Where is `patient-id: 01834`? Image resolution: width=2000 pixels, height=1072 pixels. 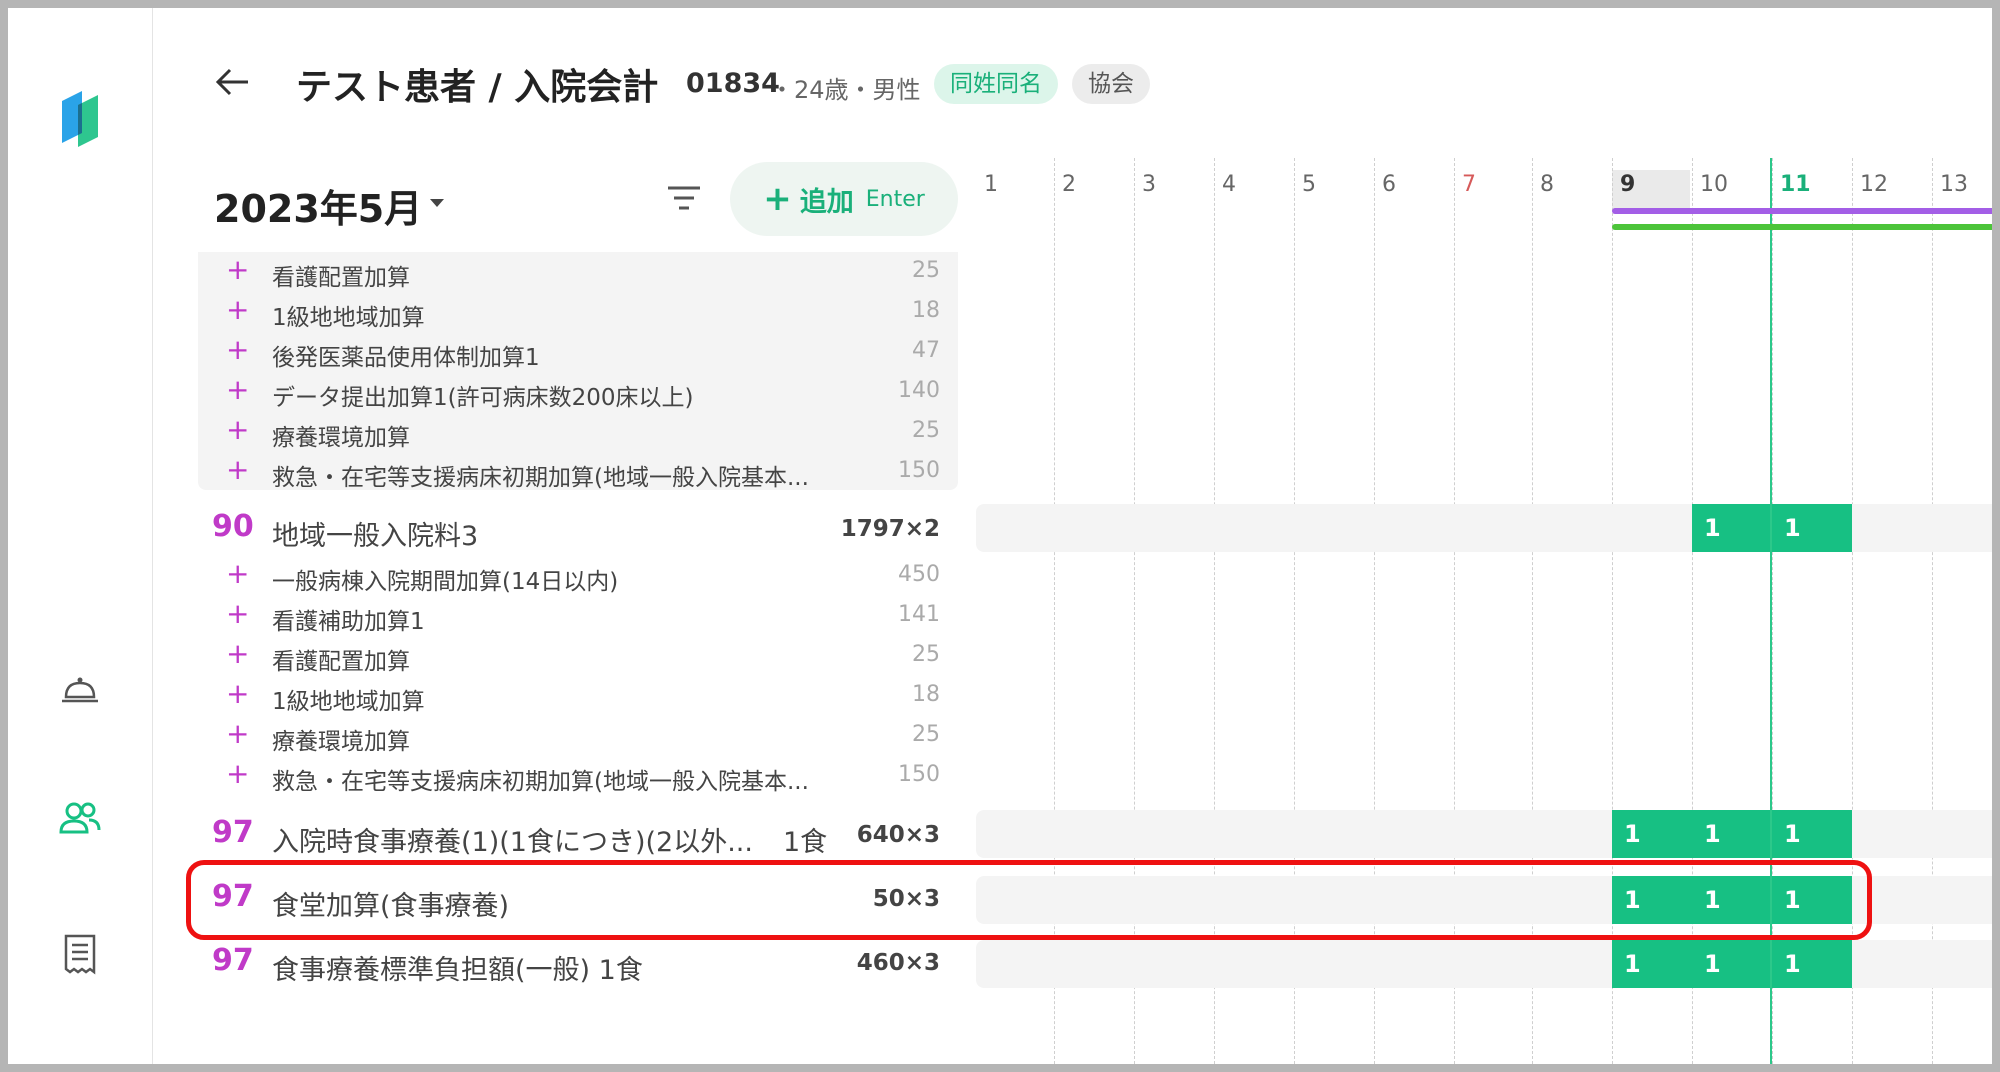 patient-id: 01834 is located at coordinates (733, 83).